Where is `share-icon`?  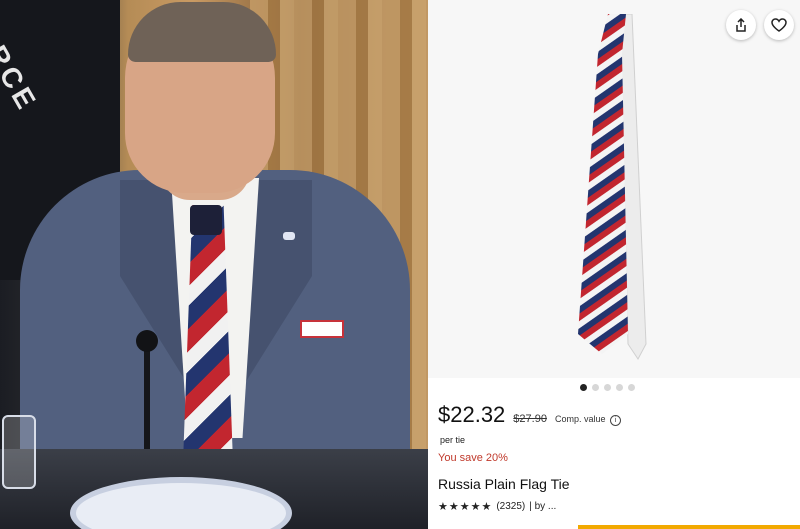 share-icon is located at coordinates (741, 25).